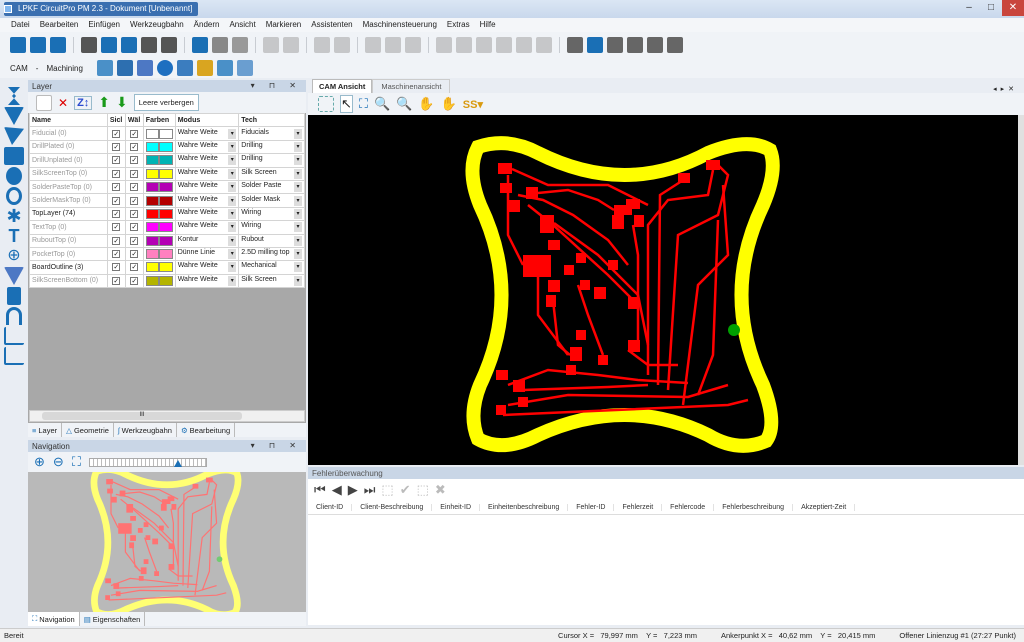 The width and height of the screenshot is (1024, 642). I want to click on technology-dialog-icon, so click(104, 68).